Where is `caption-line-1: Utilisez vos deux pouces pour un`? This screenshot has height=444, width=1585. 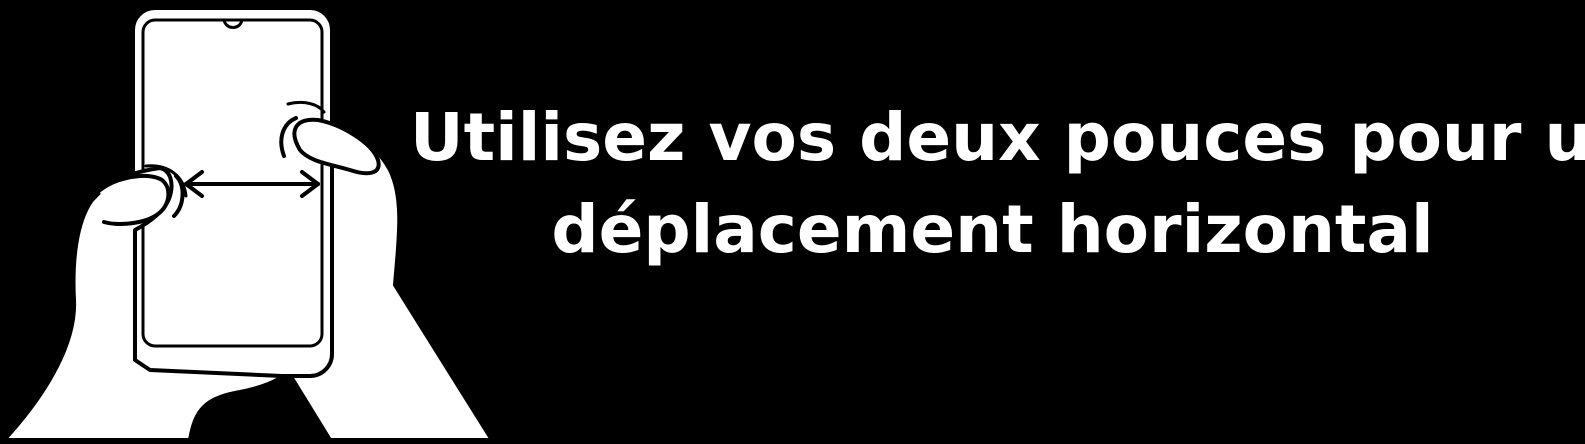
caption-line-1: Utilisez vos deux pouces pour un is located at coordinates (997, 137).